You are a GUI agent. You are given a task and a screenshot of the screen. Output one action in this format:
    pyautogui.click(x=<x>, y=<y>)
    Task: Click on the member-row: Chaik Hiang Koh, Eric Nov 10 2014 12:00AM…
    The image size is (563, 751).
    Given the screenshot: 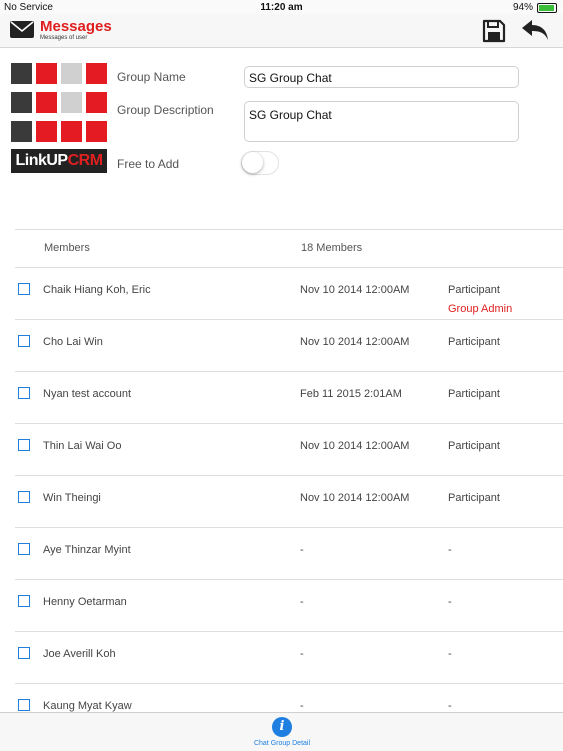 What is the action you would take?
    pyautogui.click(x=289, y=294)
    